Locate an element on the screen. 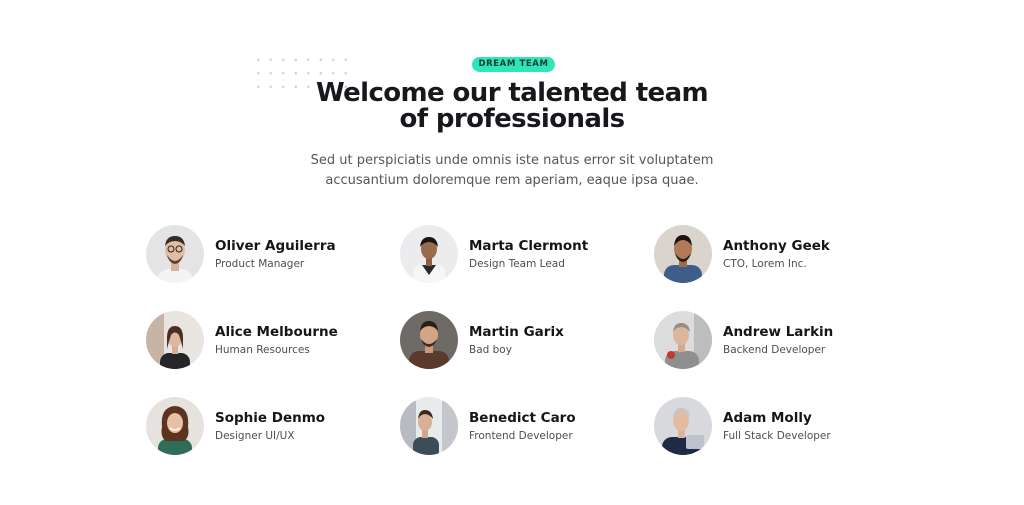 This screenshot has height=505, width=1024. team-member-info: Marta Clermont Design Team Lead is located at coordinates (528, 254).